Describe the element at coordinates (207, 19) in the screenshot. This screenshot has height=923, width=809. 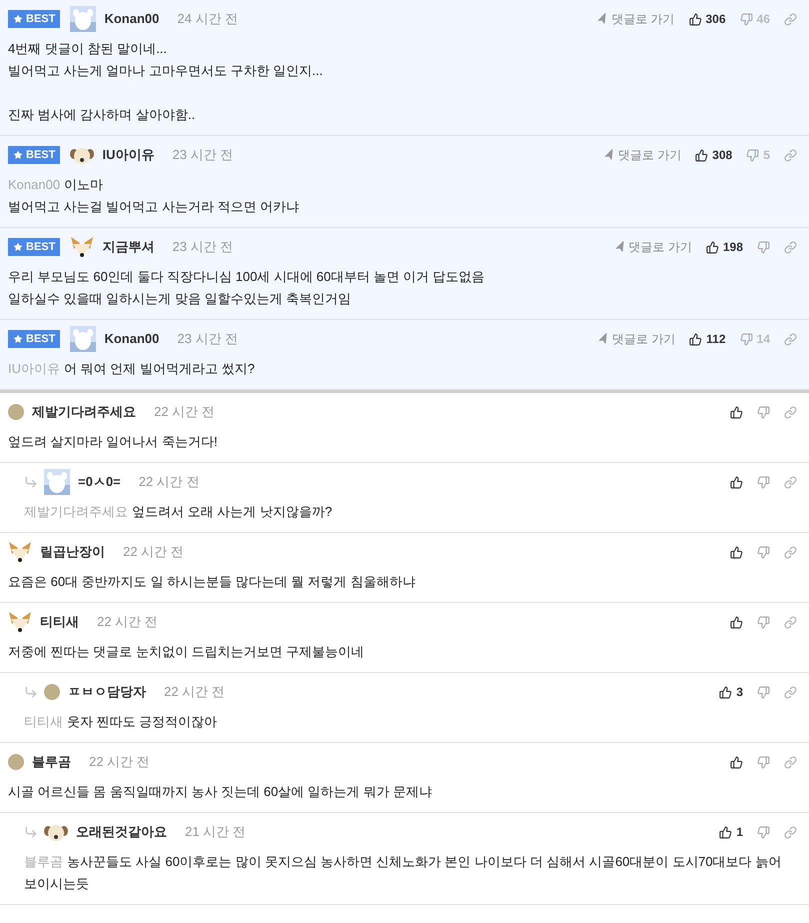
I see `comment-time: 24 시간 전` at that location.